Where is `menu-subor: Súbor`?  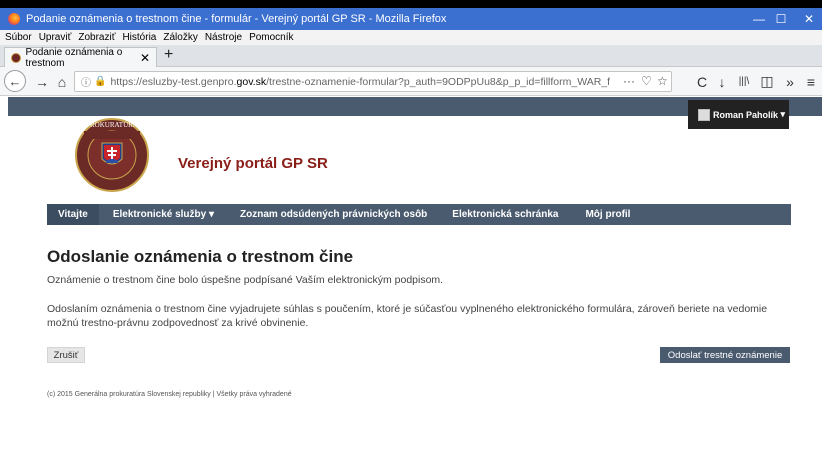
menu-subor: Súbor is located at coordinates (18, 37).